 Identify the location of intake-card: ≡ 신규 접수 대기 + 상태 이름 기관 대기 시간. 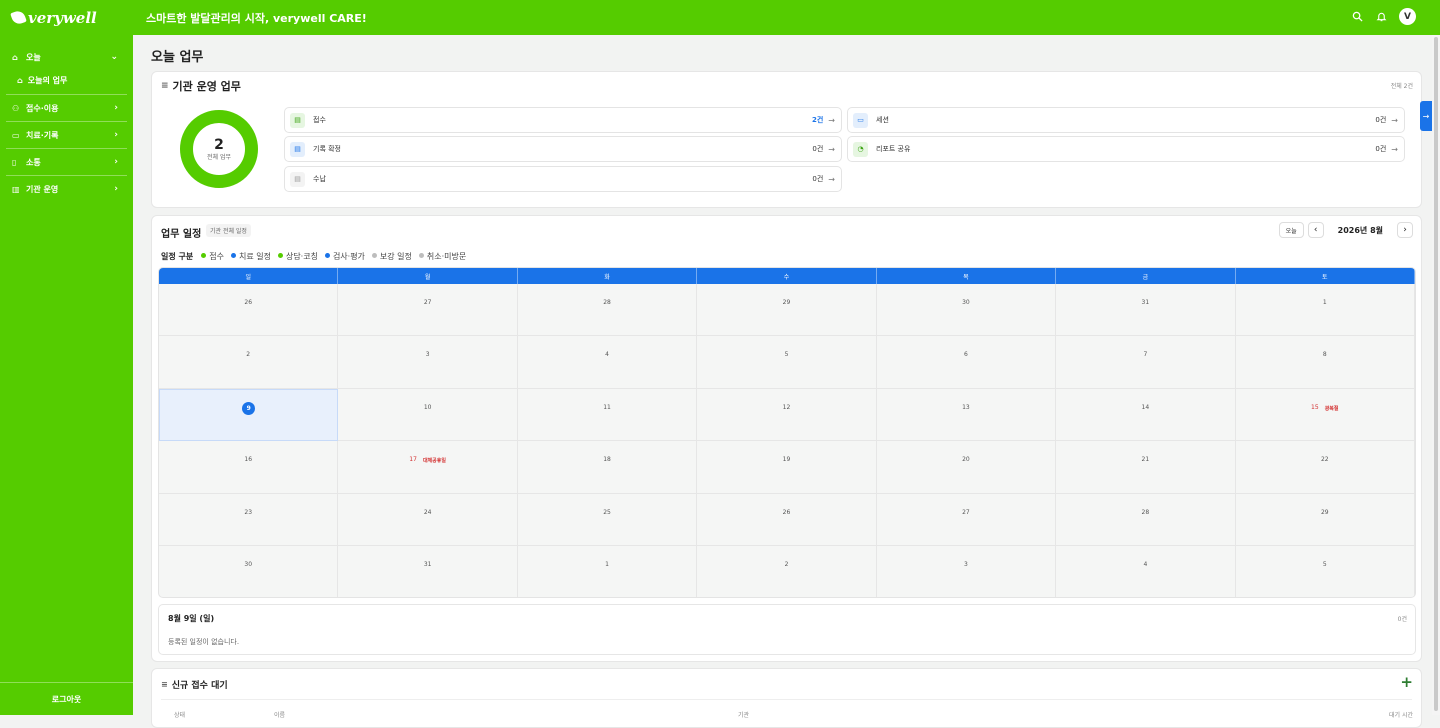
(786, 698).